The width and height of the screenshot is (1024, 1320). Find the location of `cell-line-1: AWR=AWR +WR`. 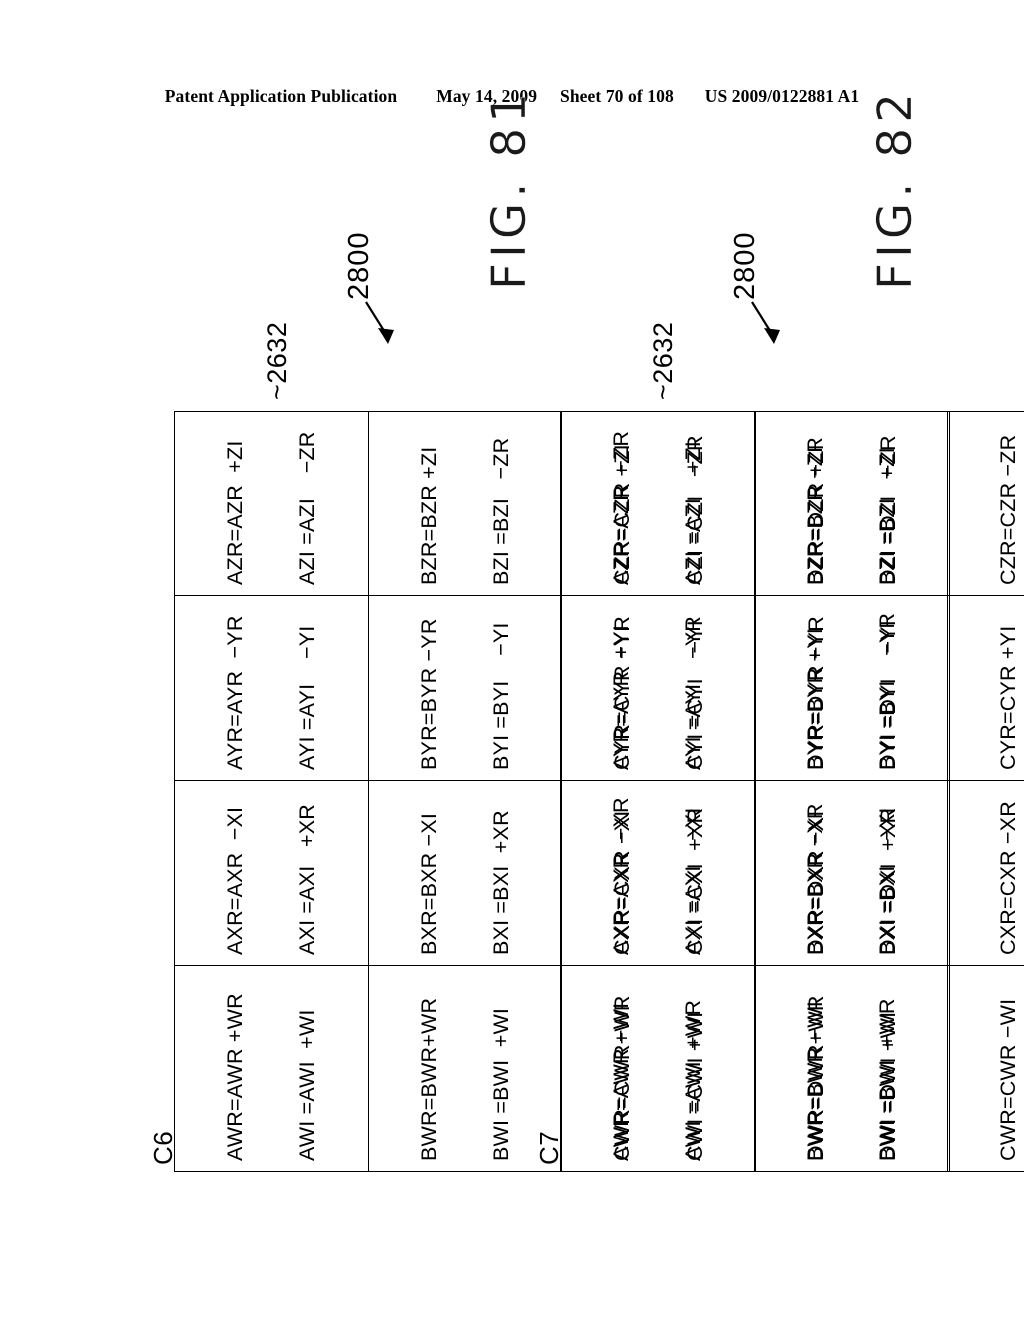

cell-line-1: AWR=AWR +WR is located at coordinates (235, 1077).